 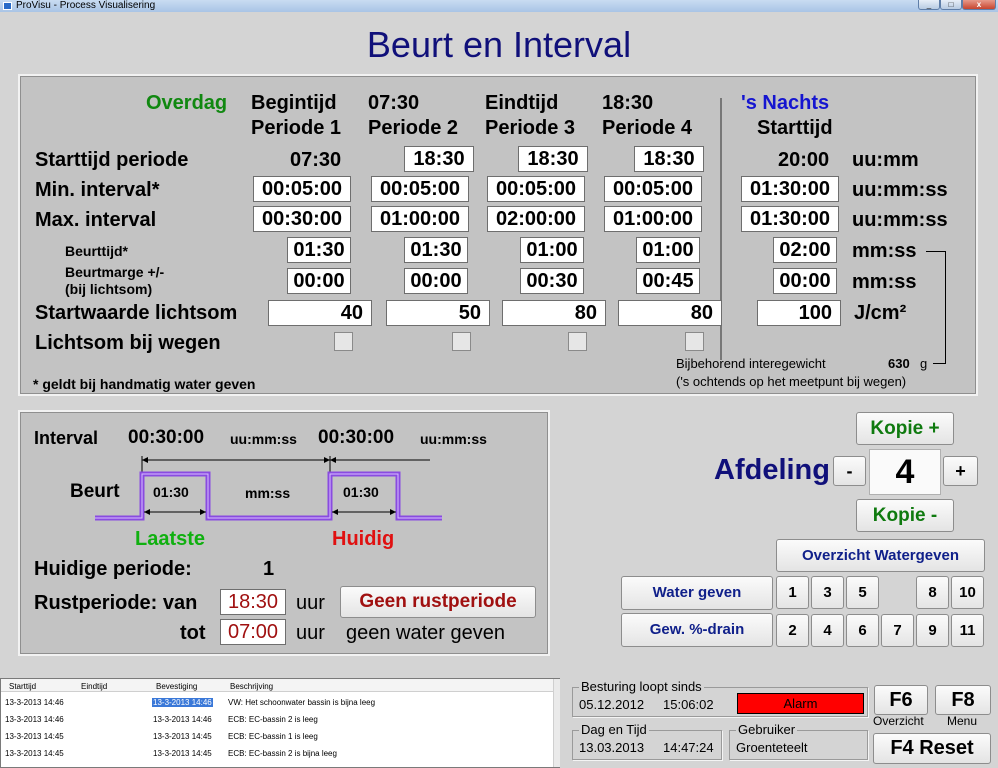 I want to click on minimize-button: _, so click(x=929, y=5).